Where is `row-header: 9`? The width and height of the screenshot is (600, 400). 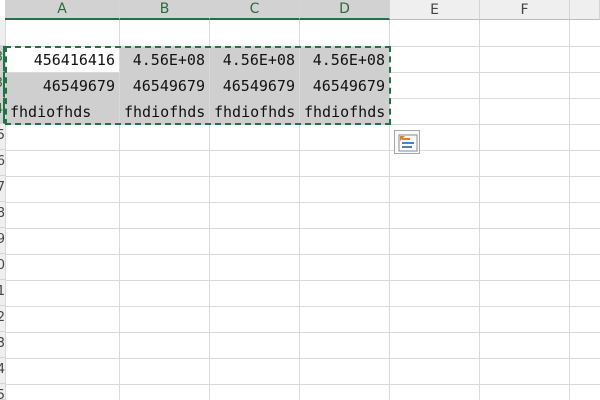 row-header: 9 is located at coordinates (2, 241).